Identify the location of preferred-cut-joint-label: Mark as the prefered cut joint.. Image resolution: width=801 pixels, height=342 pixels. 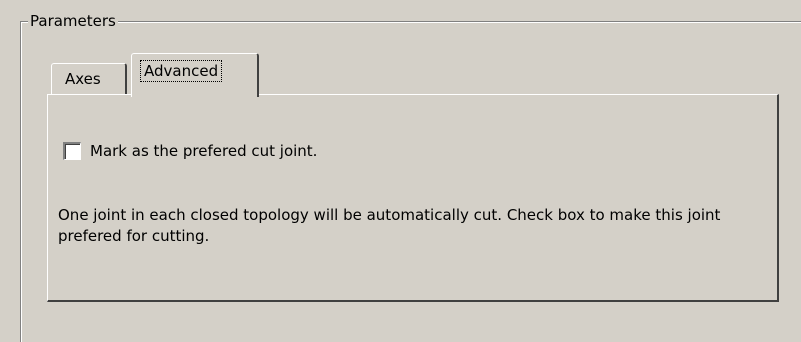
(203, 151).